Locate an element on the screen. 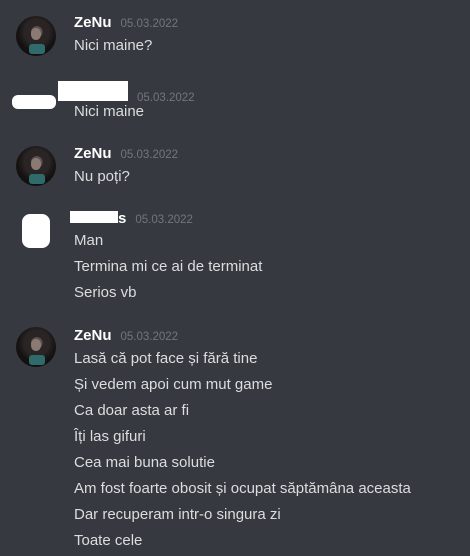 This screenshot has width=470, height=556. message-text: Nici maine? is located at coordinates (113, 45).